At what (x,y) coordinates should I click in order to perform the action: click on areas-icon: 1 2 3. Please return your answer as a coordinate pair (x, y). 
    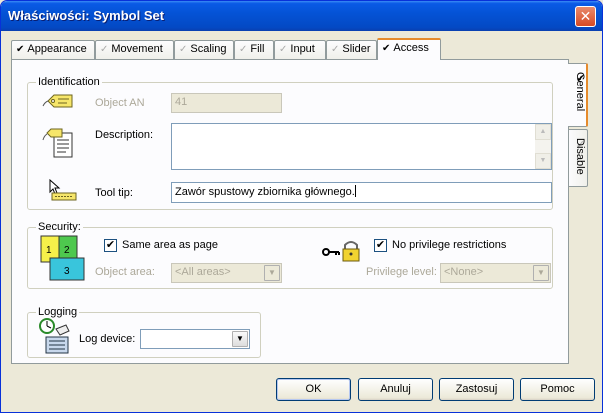
    Looking at the image, I should click on (62, 258).